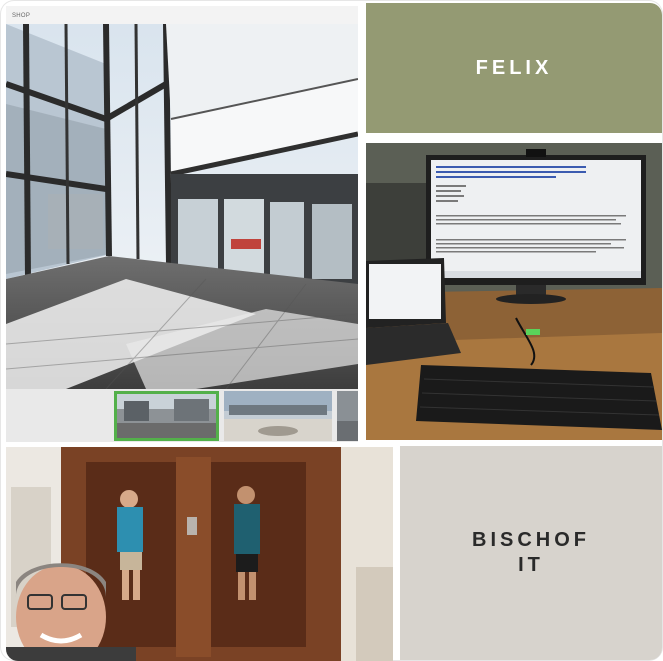  Describe the element at coordinates (347, 416) in the screenshot. I see `thumbnail-side` at that location.